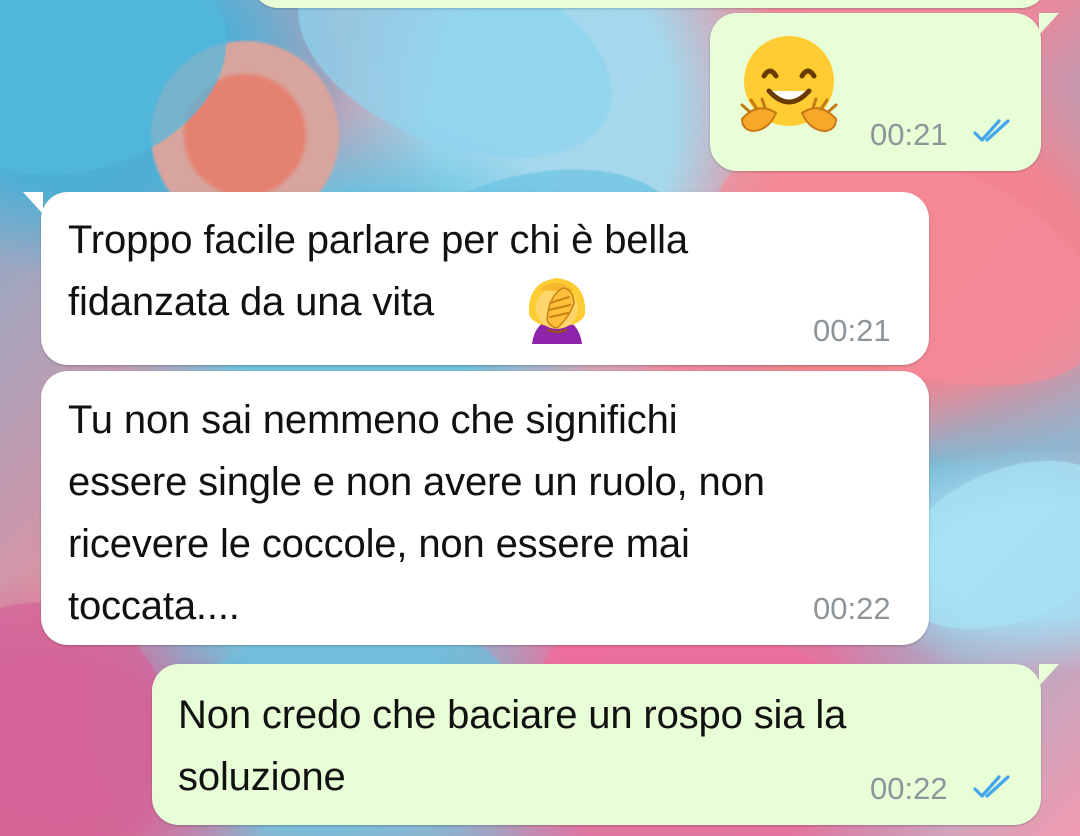 This screenshot has width=1080, height=836. I want to click on previous-message-bubble, so click(649, 4).